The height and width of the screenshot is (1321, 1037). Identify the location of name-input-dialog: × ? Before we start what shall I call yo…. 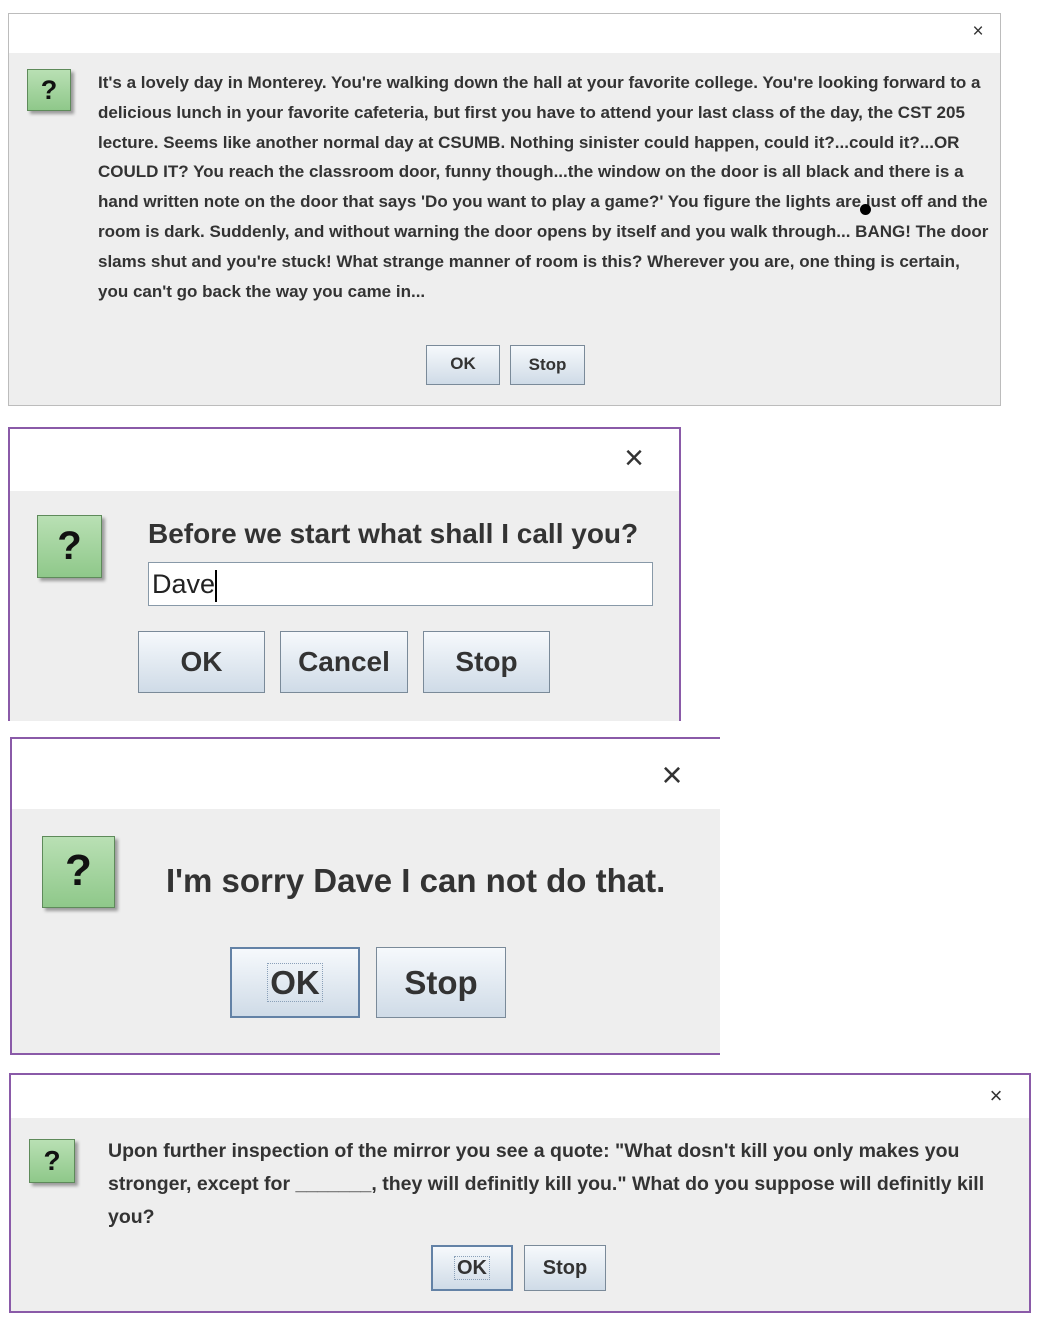
(344, 574).